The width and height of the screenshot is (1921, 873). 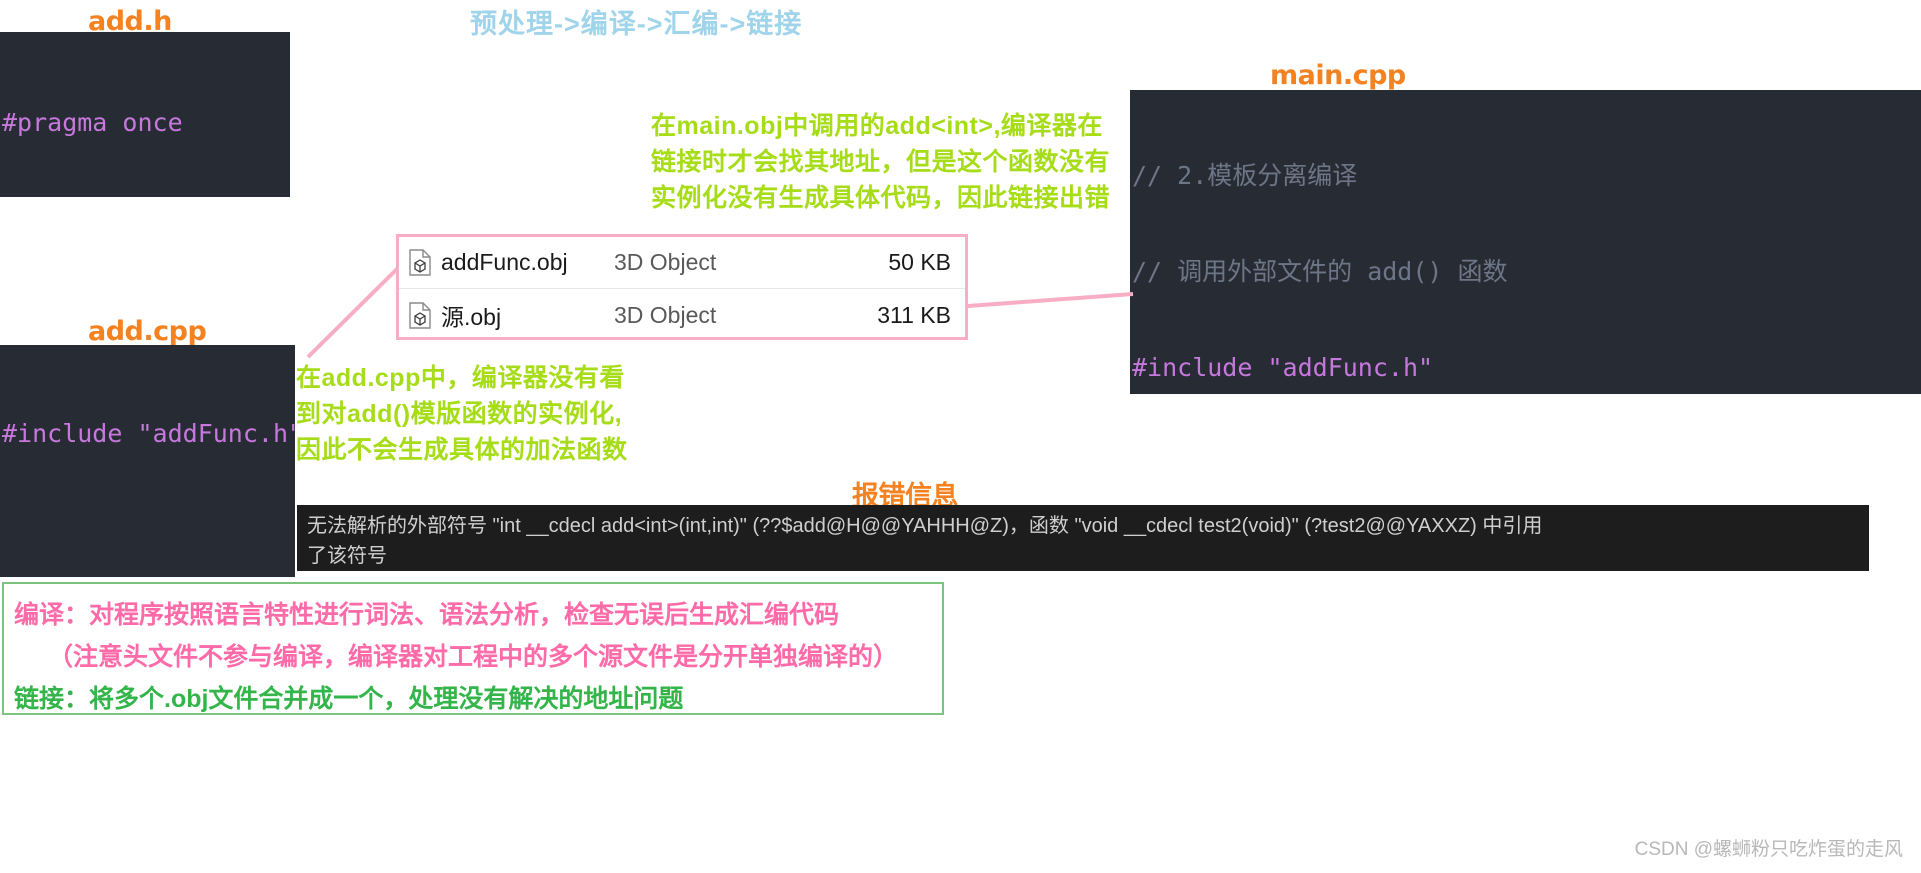 I want to click on summary-line-note: （注意头文件不参与编译，编译器对工程中的多个源文件是分开单独编译的）, so click(x=473, y=657).